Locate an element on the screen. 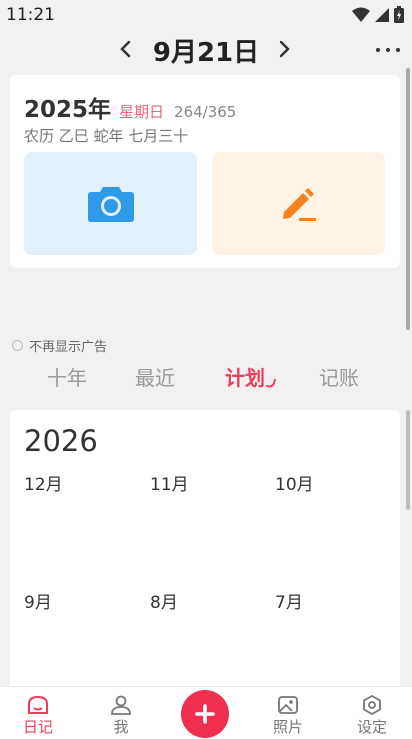 Image resolution: width=412 pixels, height=739 pixels. month-cell: 7月 is located at coordinates (289, 600).